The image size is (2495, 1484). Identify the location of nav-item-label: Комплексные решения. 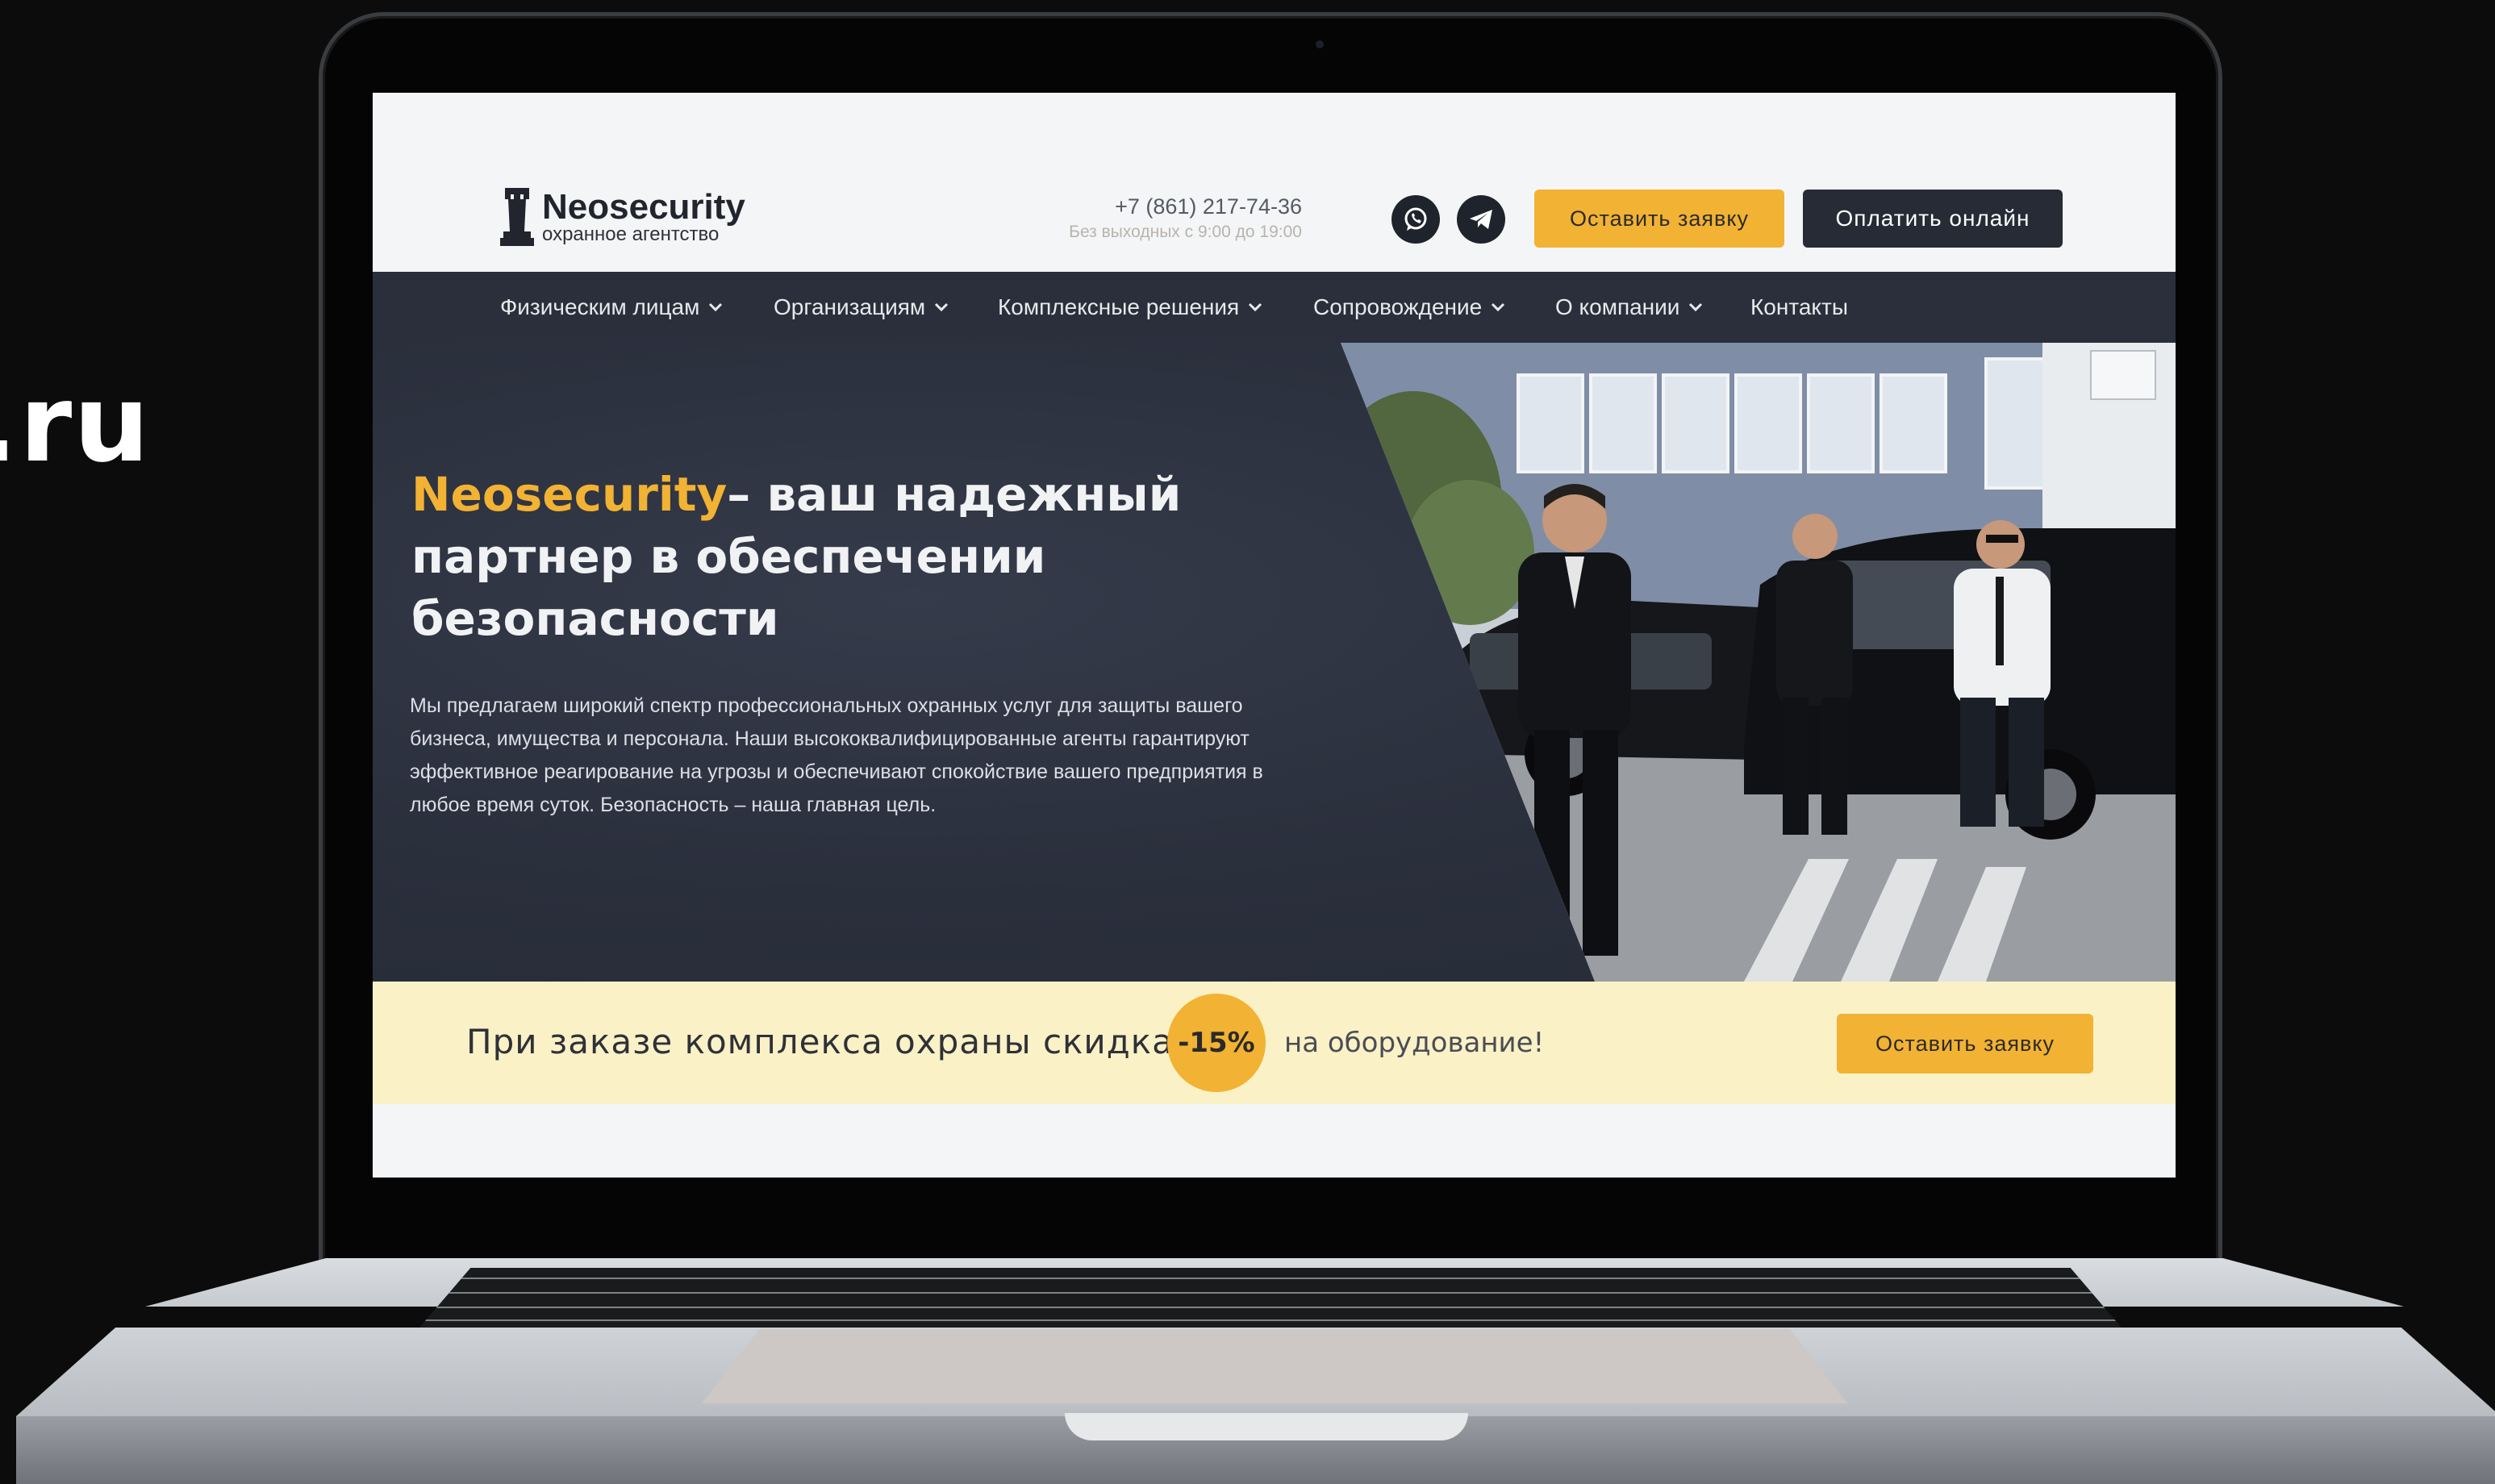
(1119, 307).